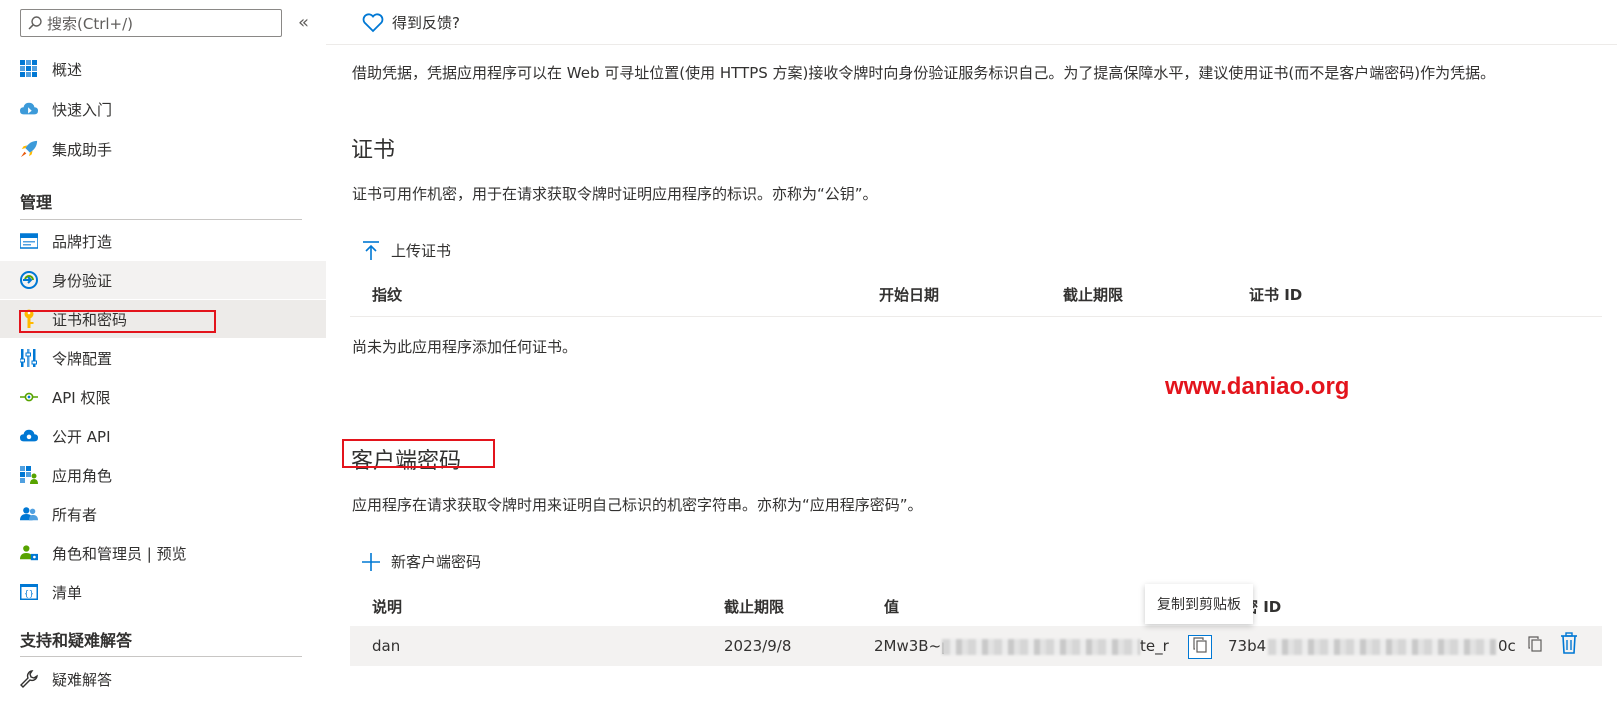 This screenshot has width=1617, height=724. Describe the element at coordinates (436, 562) in the screenshot. I see `new-client-secret-label: 新客户端密码` at that location.